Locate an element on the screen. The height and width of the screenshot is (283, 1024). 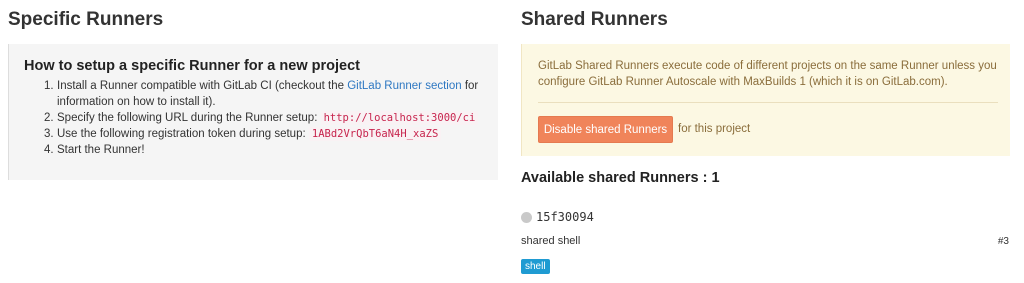
disable-shared-runners-button: Disable shared Runners is located at coordinates (605, 129).